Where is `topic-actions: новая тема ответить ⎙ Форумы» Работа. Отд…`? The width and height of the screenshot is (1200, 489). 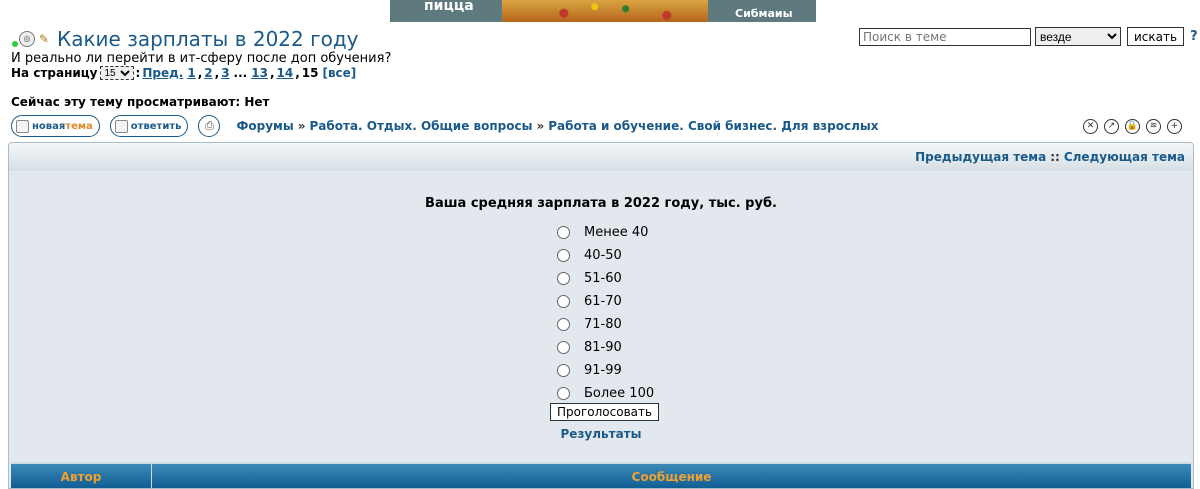
topic-actions: новая тема ответить ⎙ Форумы» Работа. Отд… is located at coordinates (444, 126).